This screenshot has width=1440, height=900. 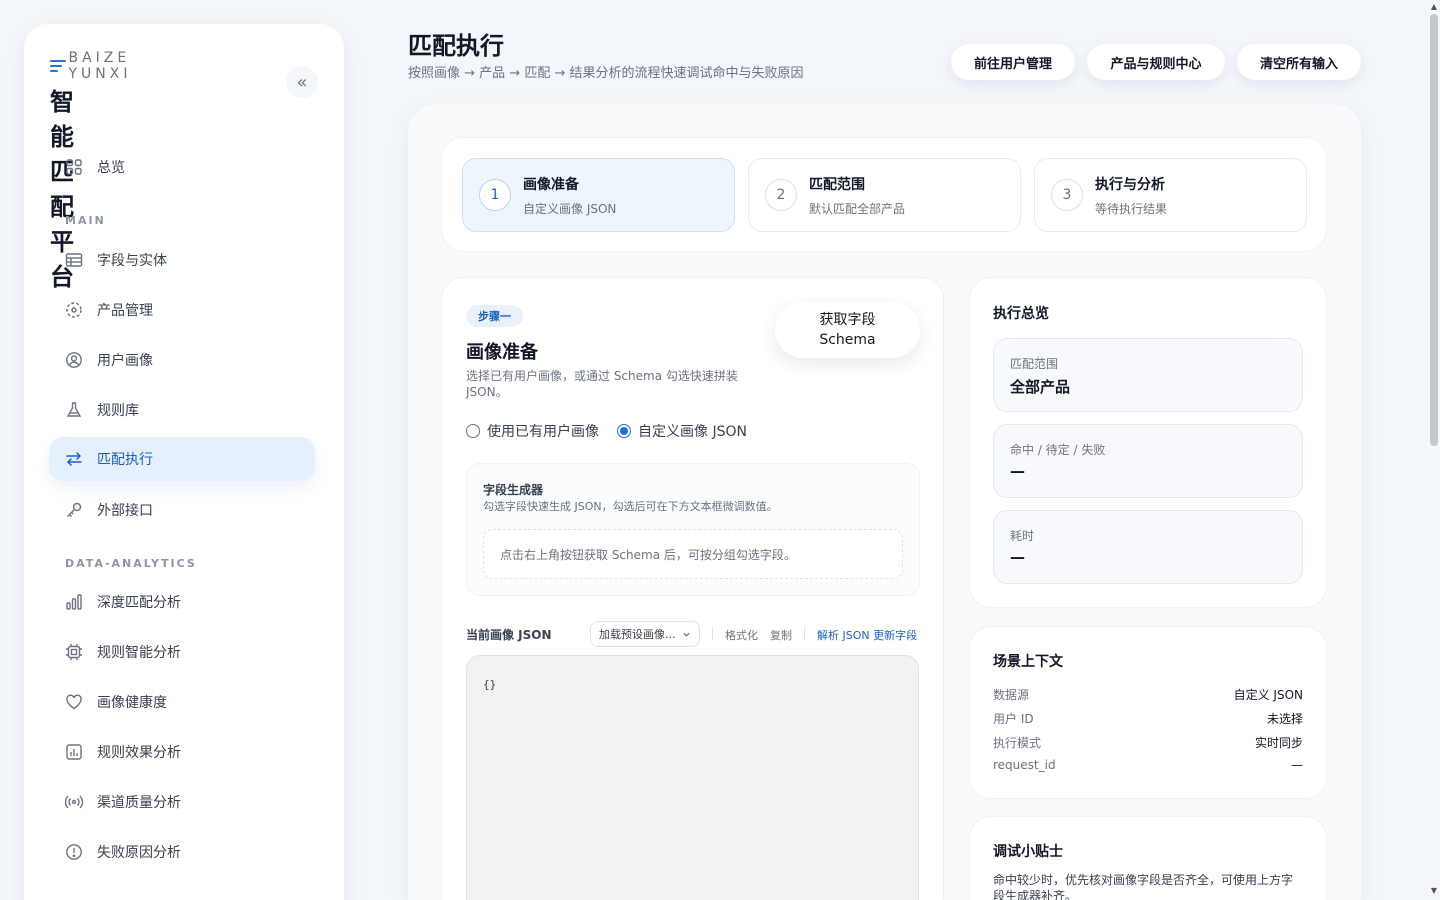 What do you see at coordinates (74, 510) in the screenshot?
I see `key-icon` at bounding box center [74, 510].